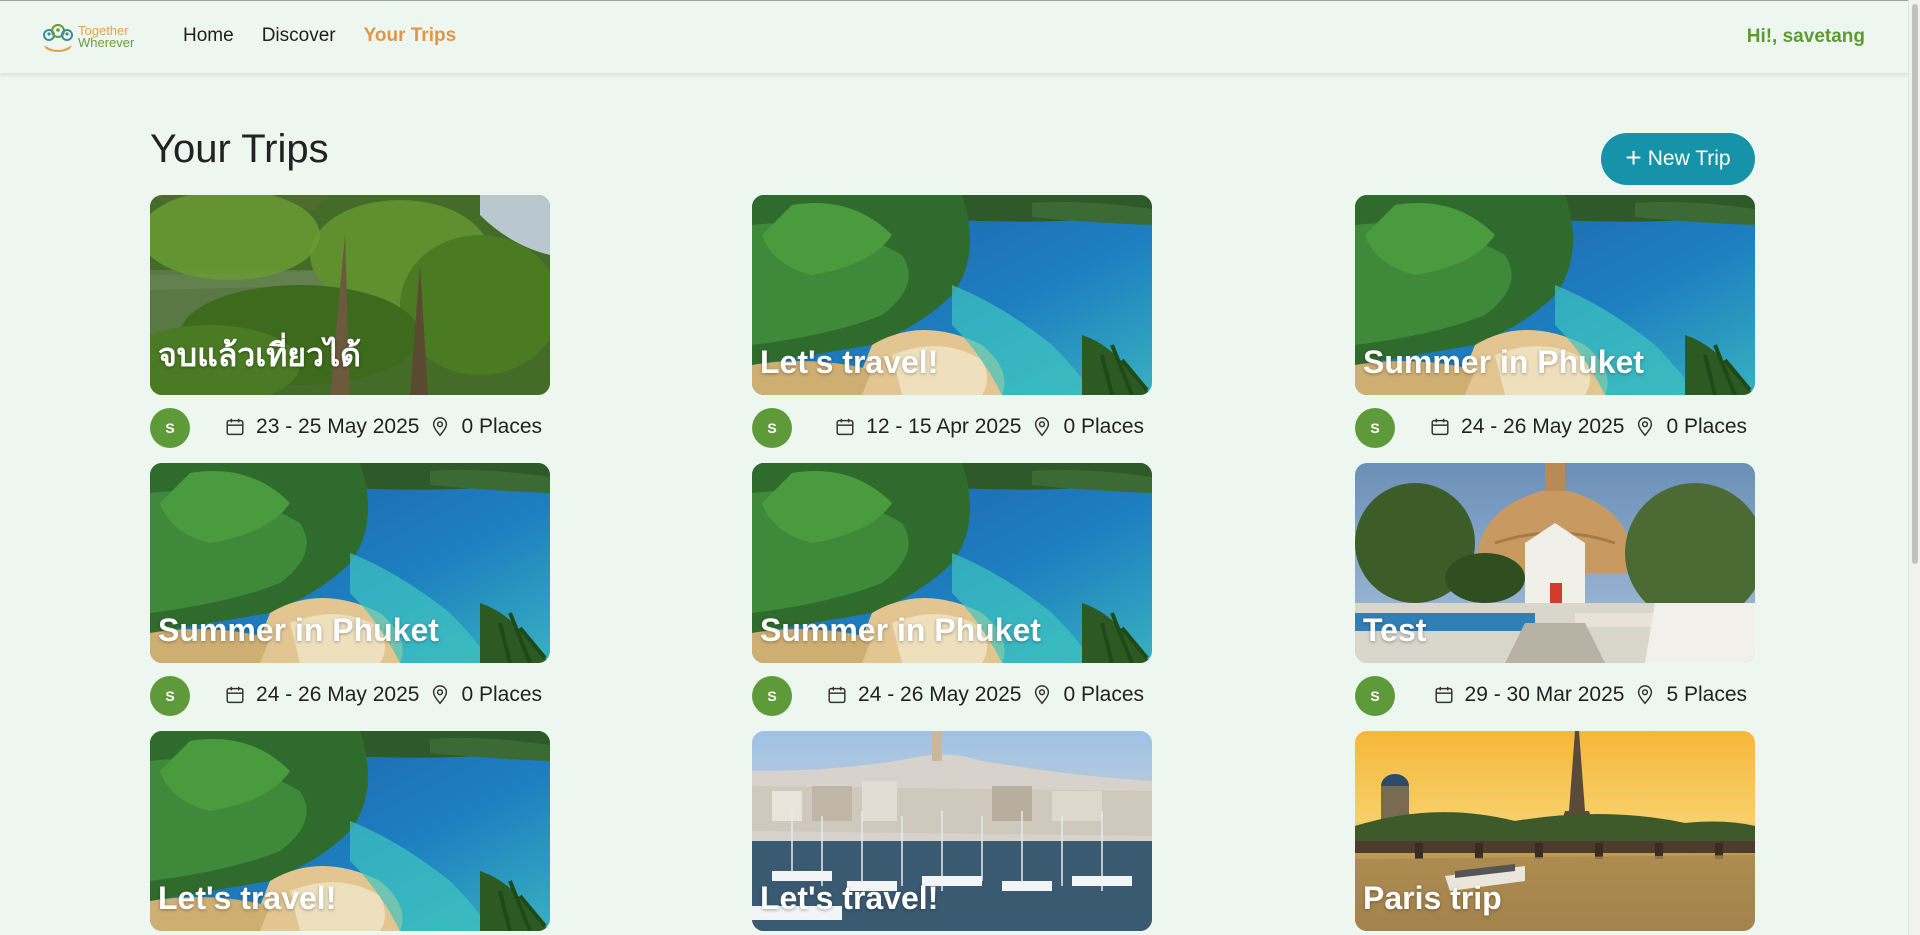 The image size is (1920, 935). I want to click on trip-details: 29 - 30 Mar 2025 5 Places, so click(1590, 695).